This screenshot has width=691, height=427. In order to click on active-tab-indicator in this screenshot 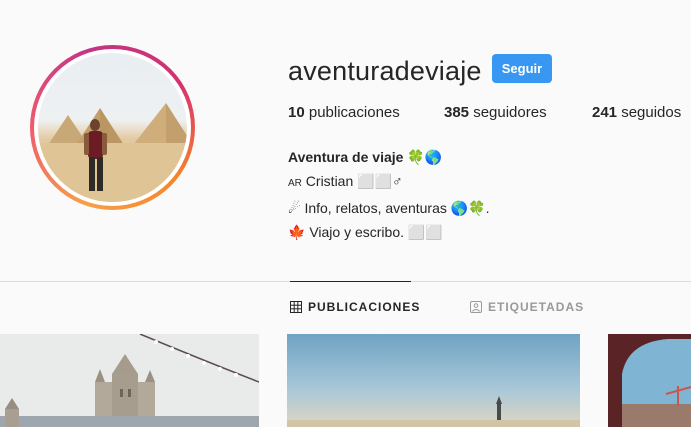, I will do `click(350, 281)`.